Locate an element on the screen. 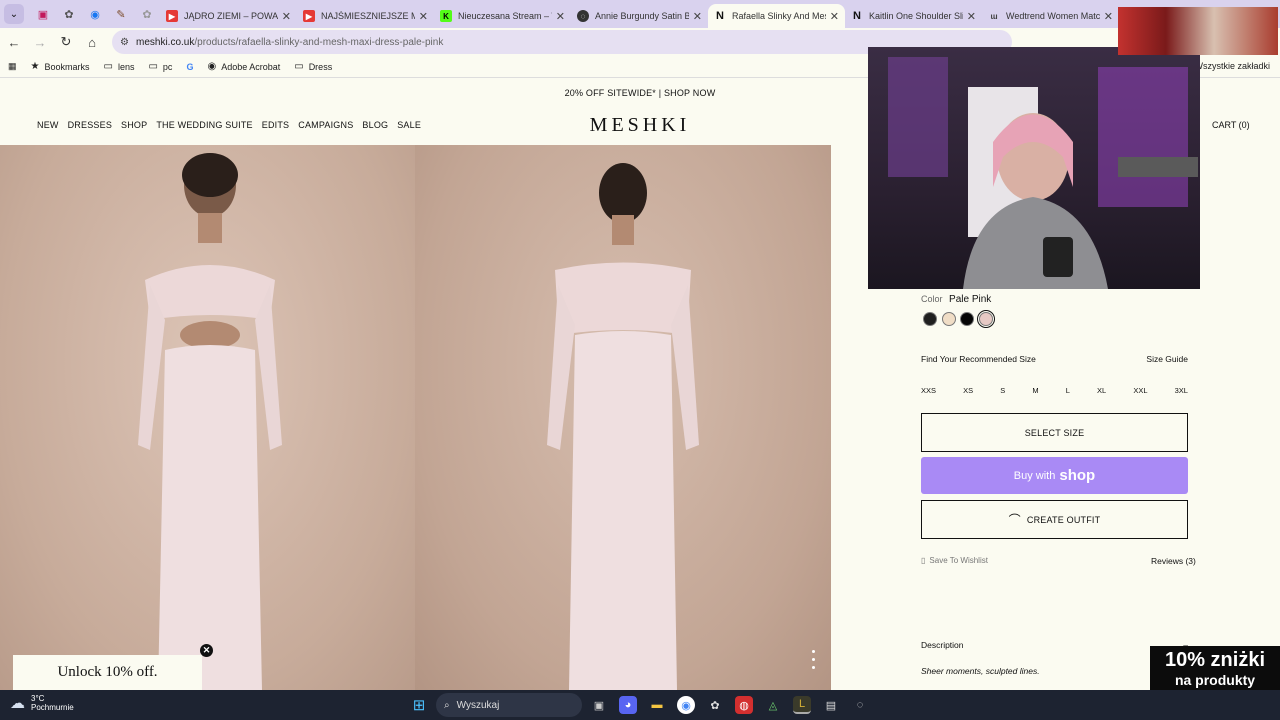 The height and width of the screenshot is (720, 1280). file-explorer-icon: ▬ is located at coordinates (657, 705).